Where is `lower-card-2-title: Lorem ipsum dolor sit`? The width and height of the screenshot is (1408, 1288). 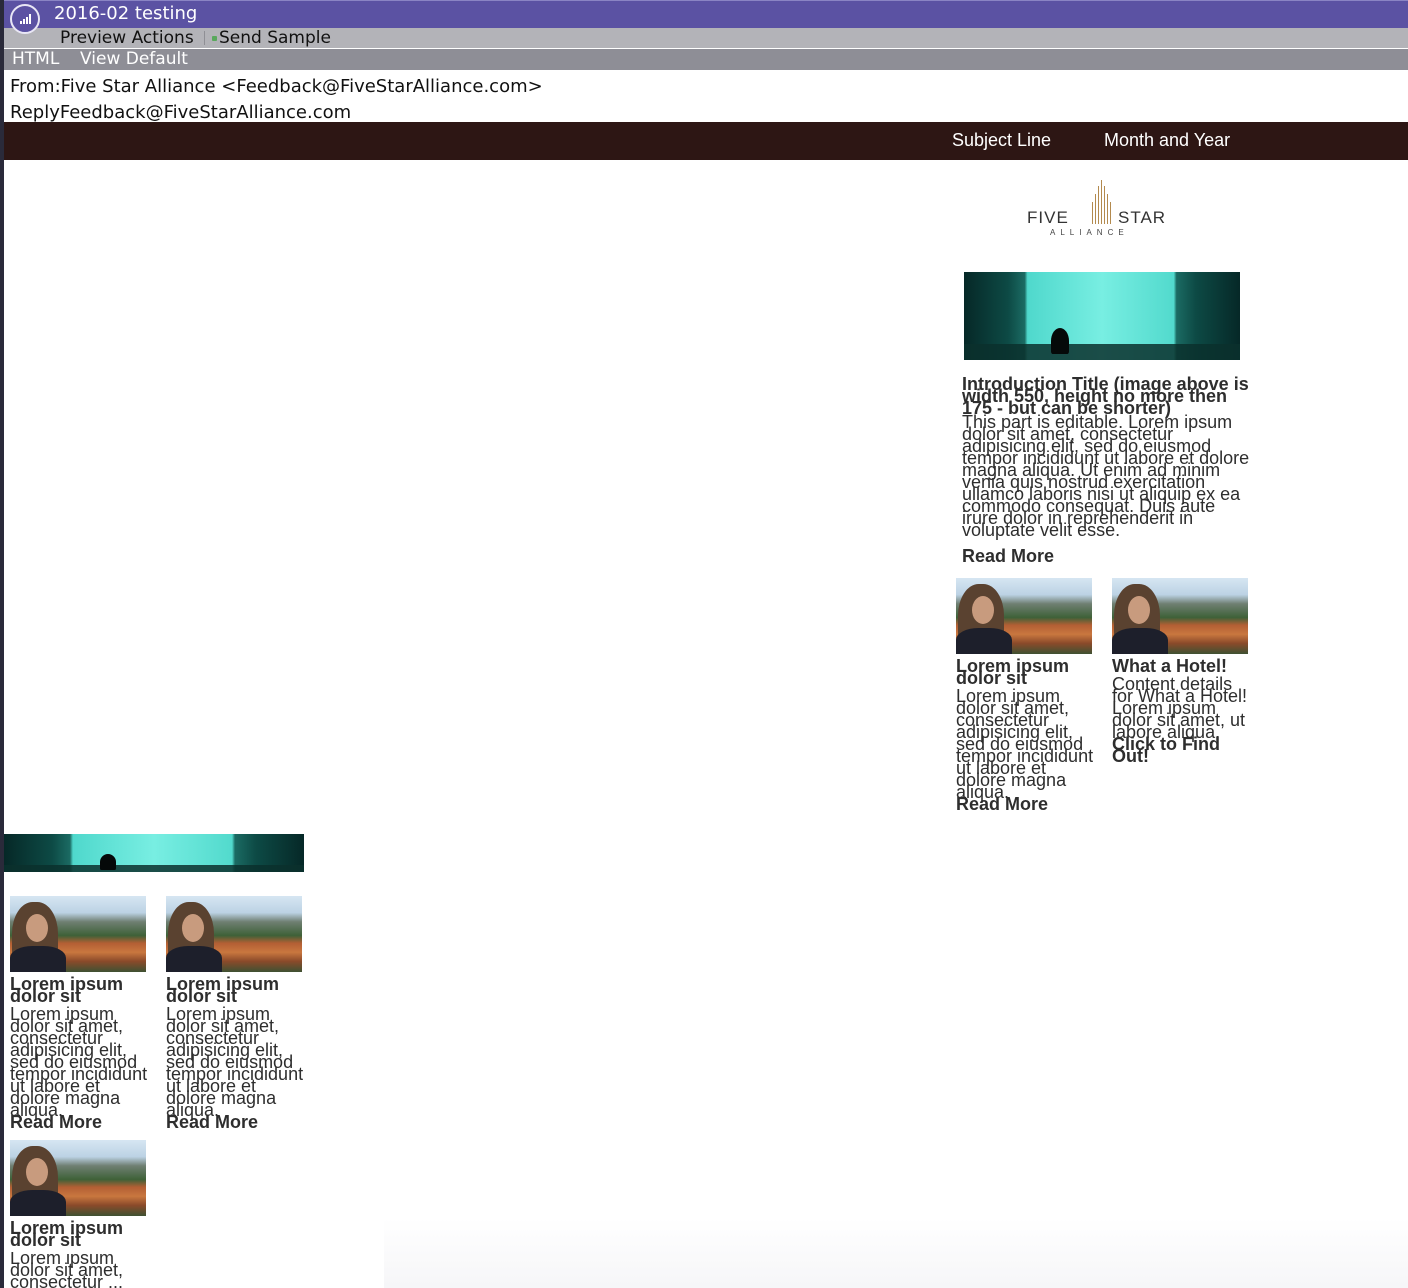 lower-card-2-title: Lorem ipsum dolor sit is located at coordinates (223, 990).